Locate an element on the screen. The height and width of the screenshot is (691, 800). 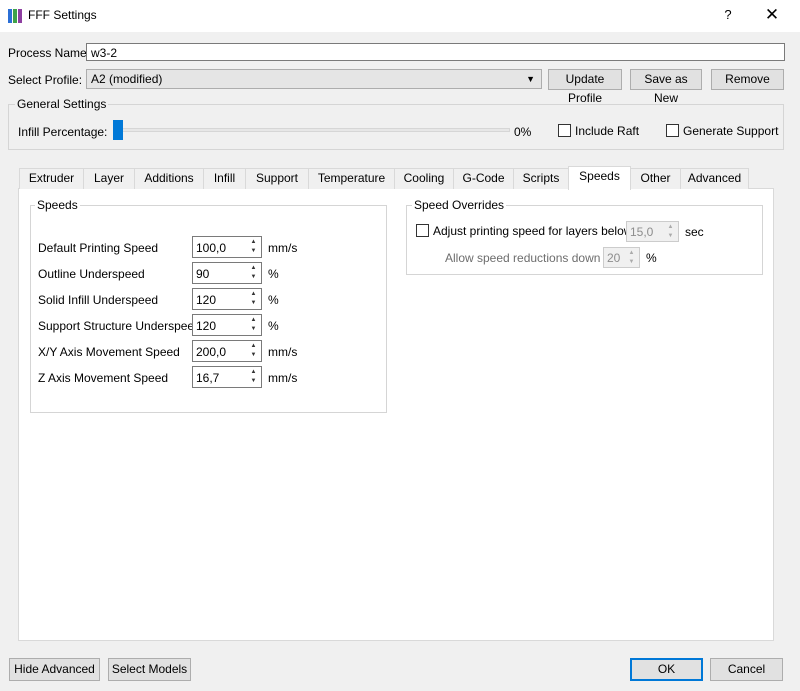
adjust-speed-input: 15,0 ▲ ▼ is located at coordinates (652, 231).